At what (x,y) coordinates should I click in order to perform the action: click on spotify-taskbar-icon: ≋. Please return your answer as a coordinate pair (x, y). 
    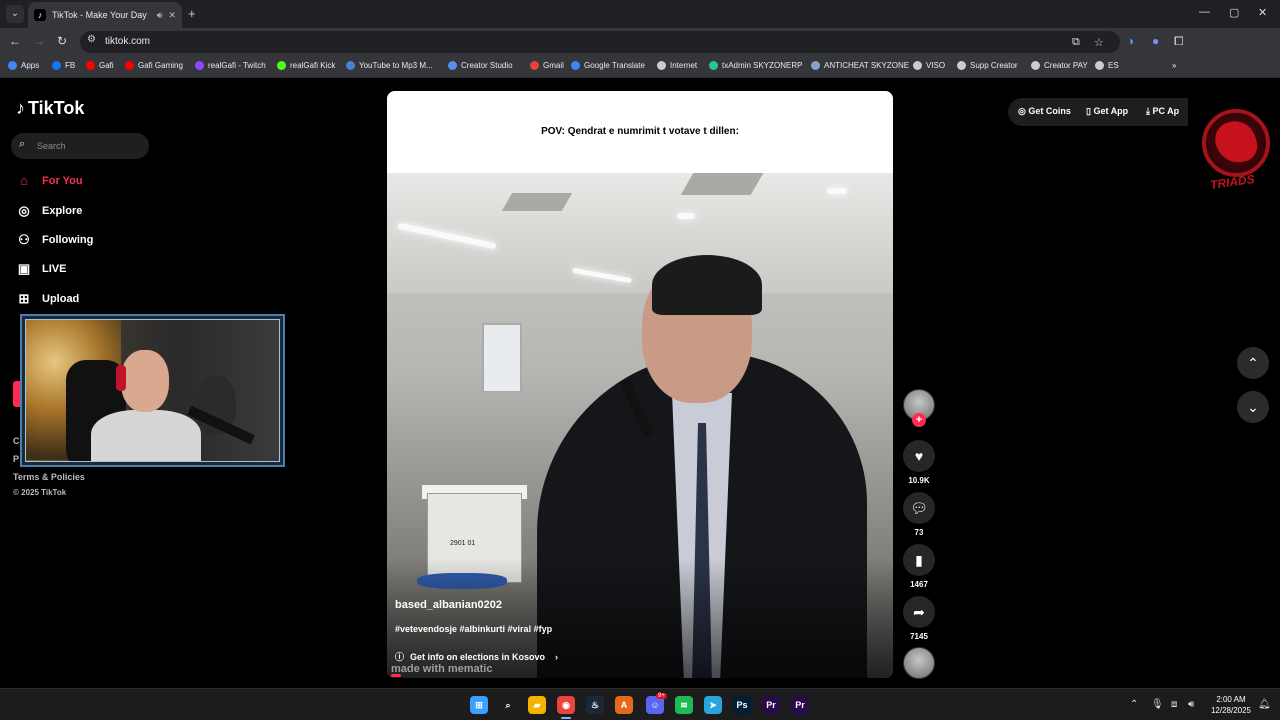
    Looking at the image, I should click on (684, 705).